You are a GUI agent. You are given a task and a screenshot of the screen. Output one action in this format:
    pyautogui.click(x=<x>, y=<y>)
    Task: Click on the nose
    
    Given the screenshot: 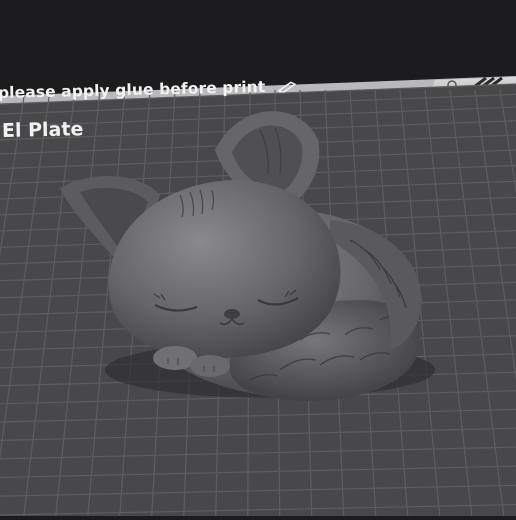 What is the action you would take?
    pyautogui.click(x=232, y=314)
    